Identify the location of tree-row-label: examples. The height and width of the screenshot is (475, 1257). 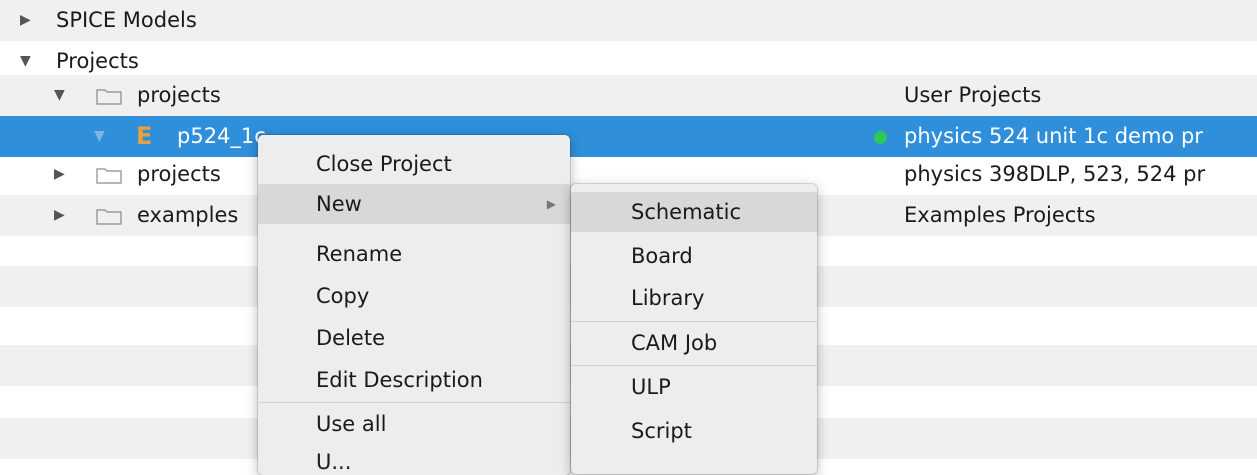
(188, 215).